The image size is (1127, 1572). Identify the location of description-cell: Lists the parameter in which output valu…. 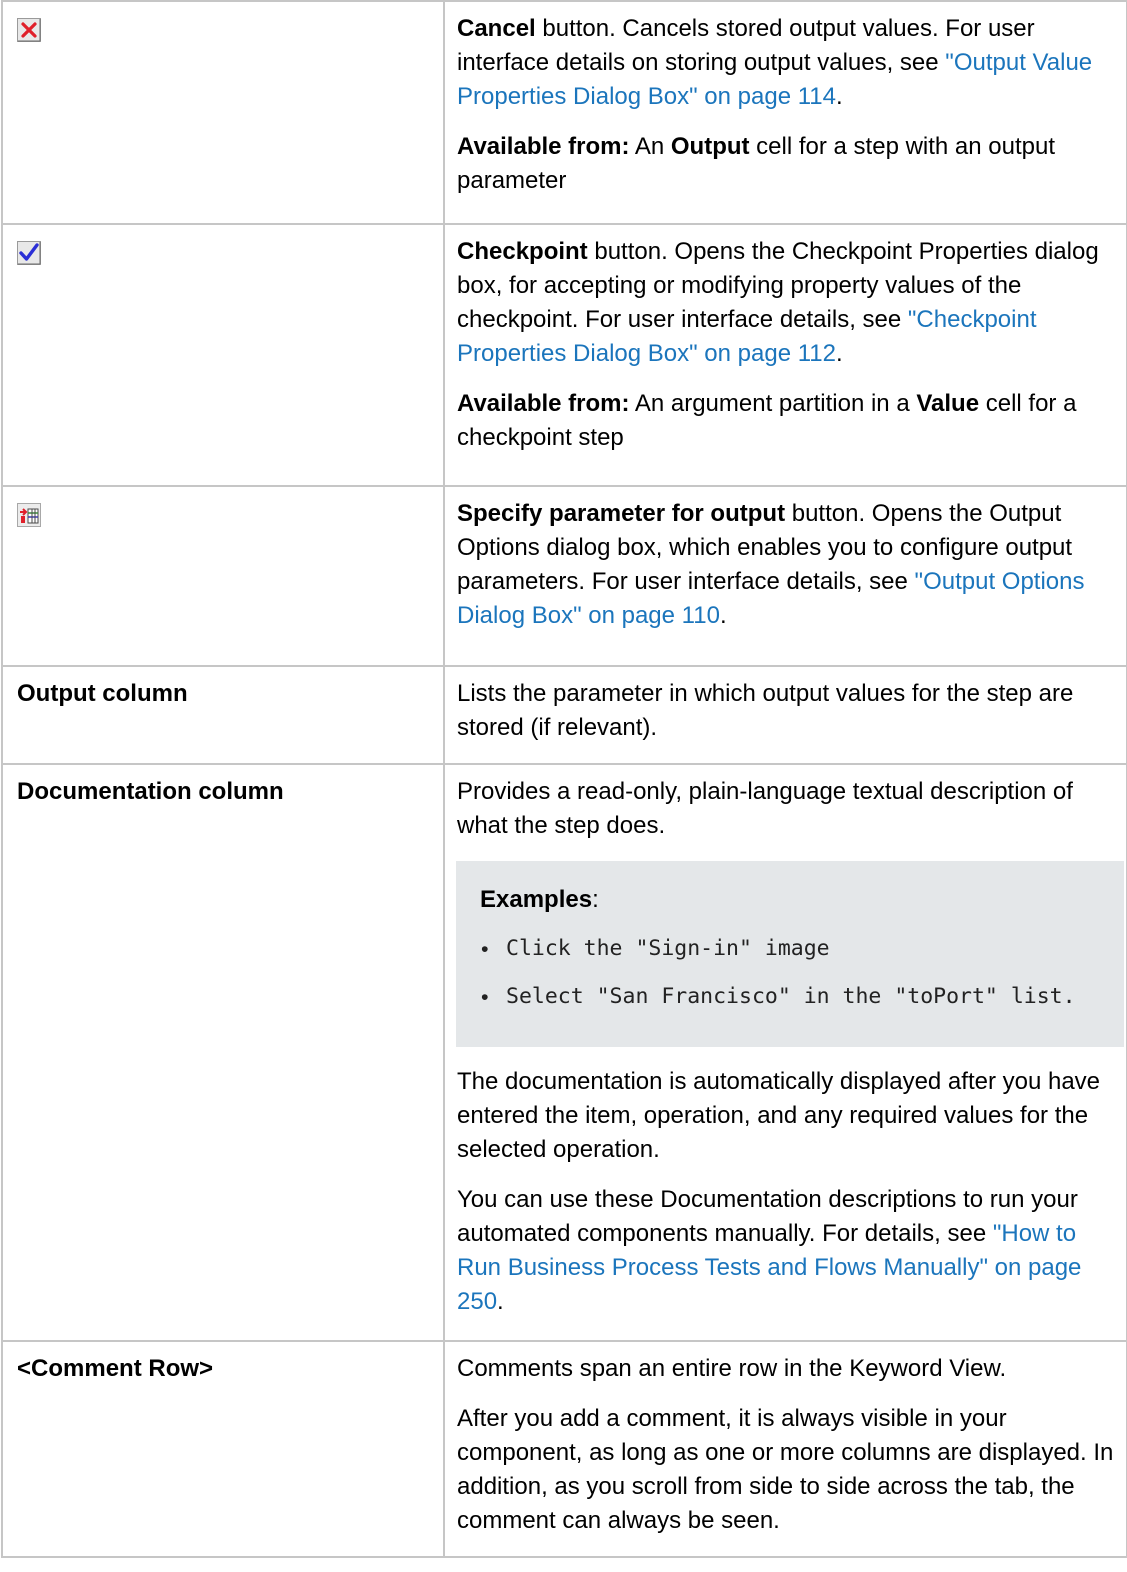
(785, 715).